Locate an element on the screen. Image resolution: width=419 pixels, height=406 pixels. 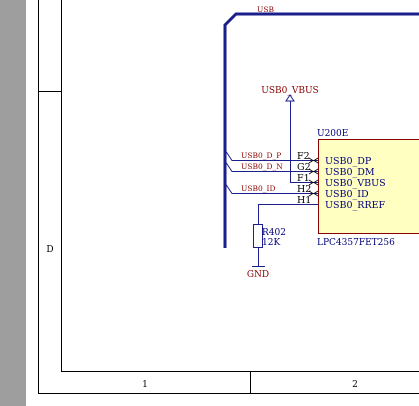
ic-designator: U200E is located at coordinates (332, 134).